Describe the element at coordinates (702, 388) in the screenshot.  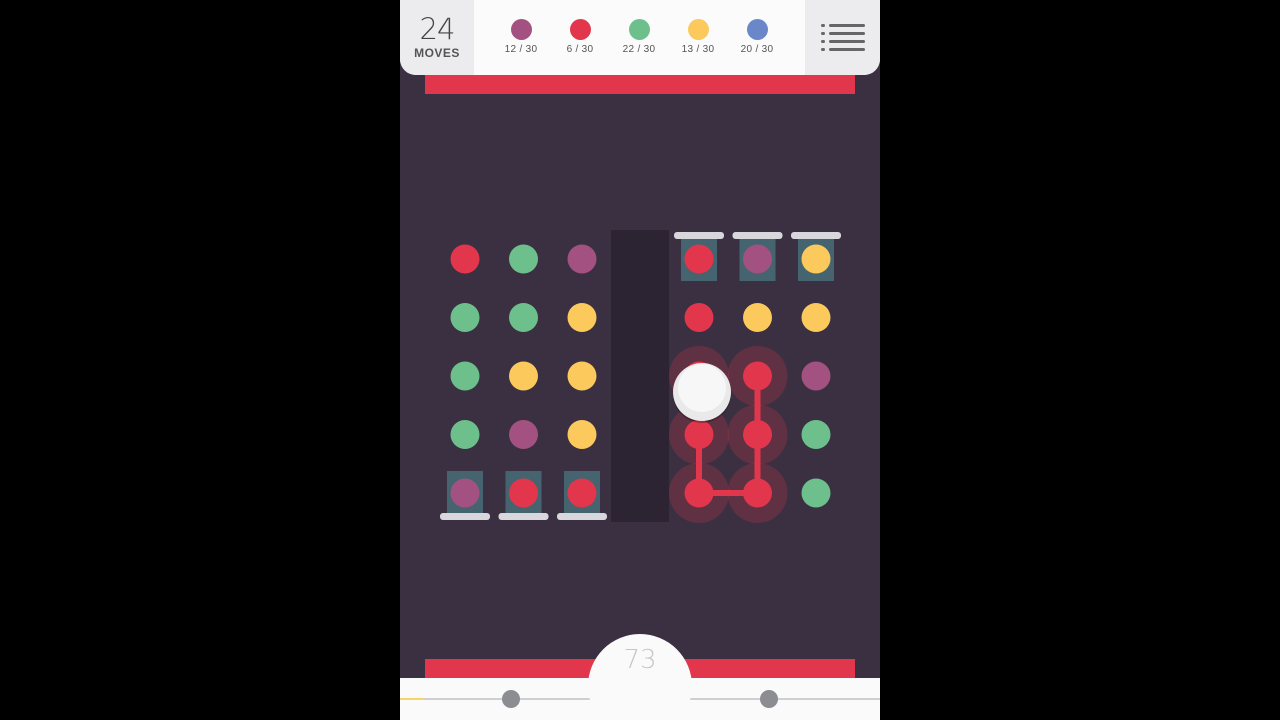
I see `finger-cursor-highlight` at that location.